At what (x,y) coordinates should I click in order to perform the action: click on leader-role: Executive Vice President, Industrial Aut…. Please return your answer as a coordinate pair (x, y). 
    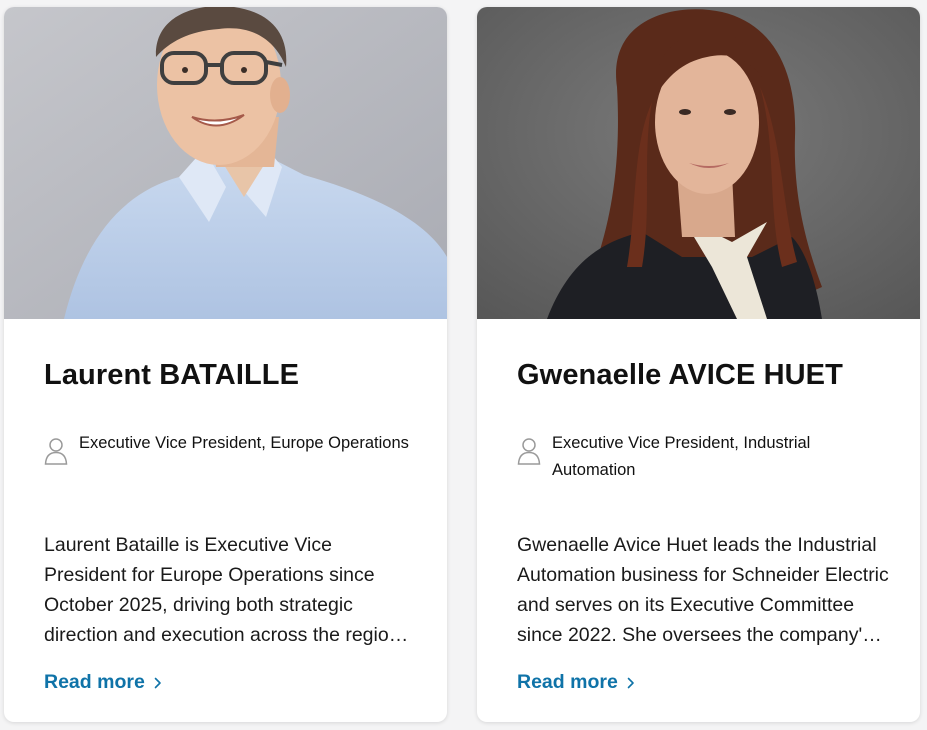
    Looking at the image, I should click on (703, 458).